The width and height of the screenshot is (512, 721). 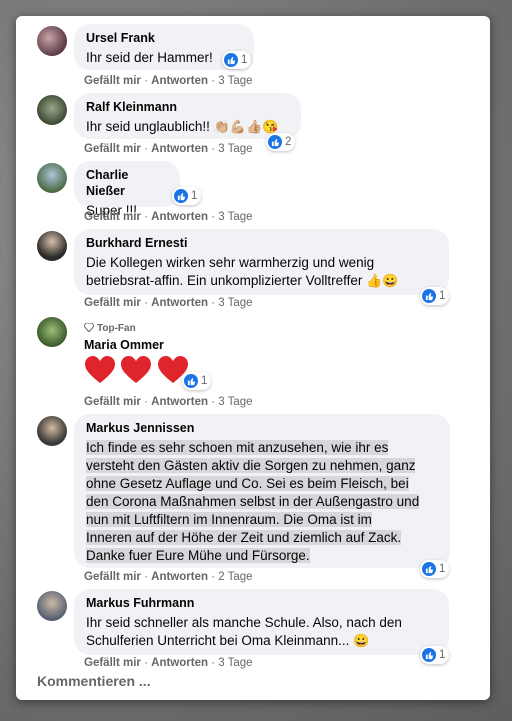 What do you see at coordinates (262, 556) in the screenshot?
I see `comment-line: Danke fuer Eure Mühe und Fürsorge.` at bounding box center [262, 556].